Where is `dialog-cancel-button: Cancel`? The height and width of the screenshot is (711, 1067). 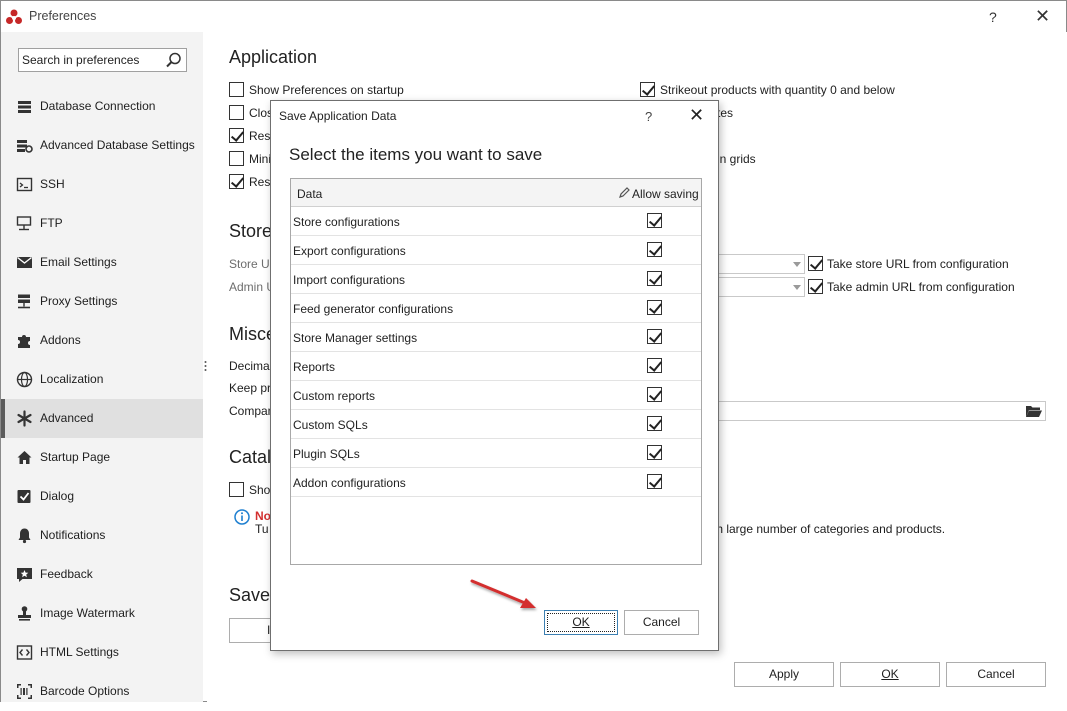
dialog-cancel-button: Cancel is located at coordinates (661, 622).